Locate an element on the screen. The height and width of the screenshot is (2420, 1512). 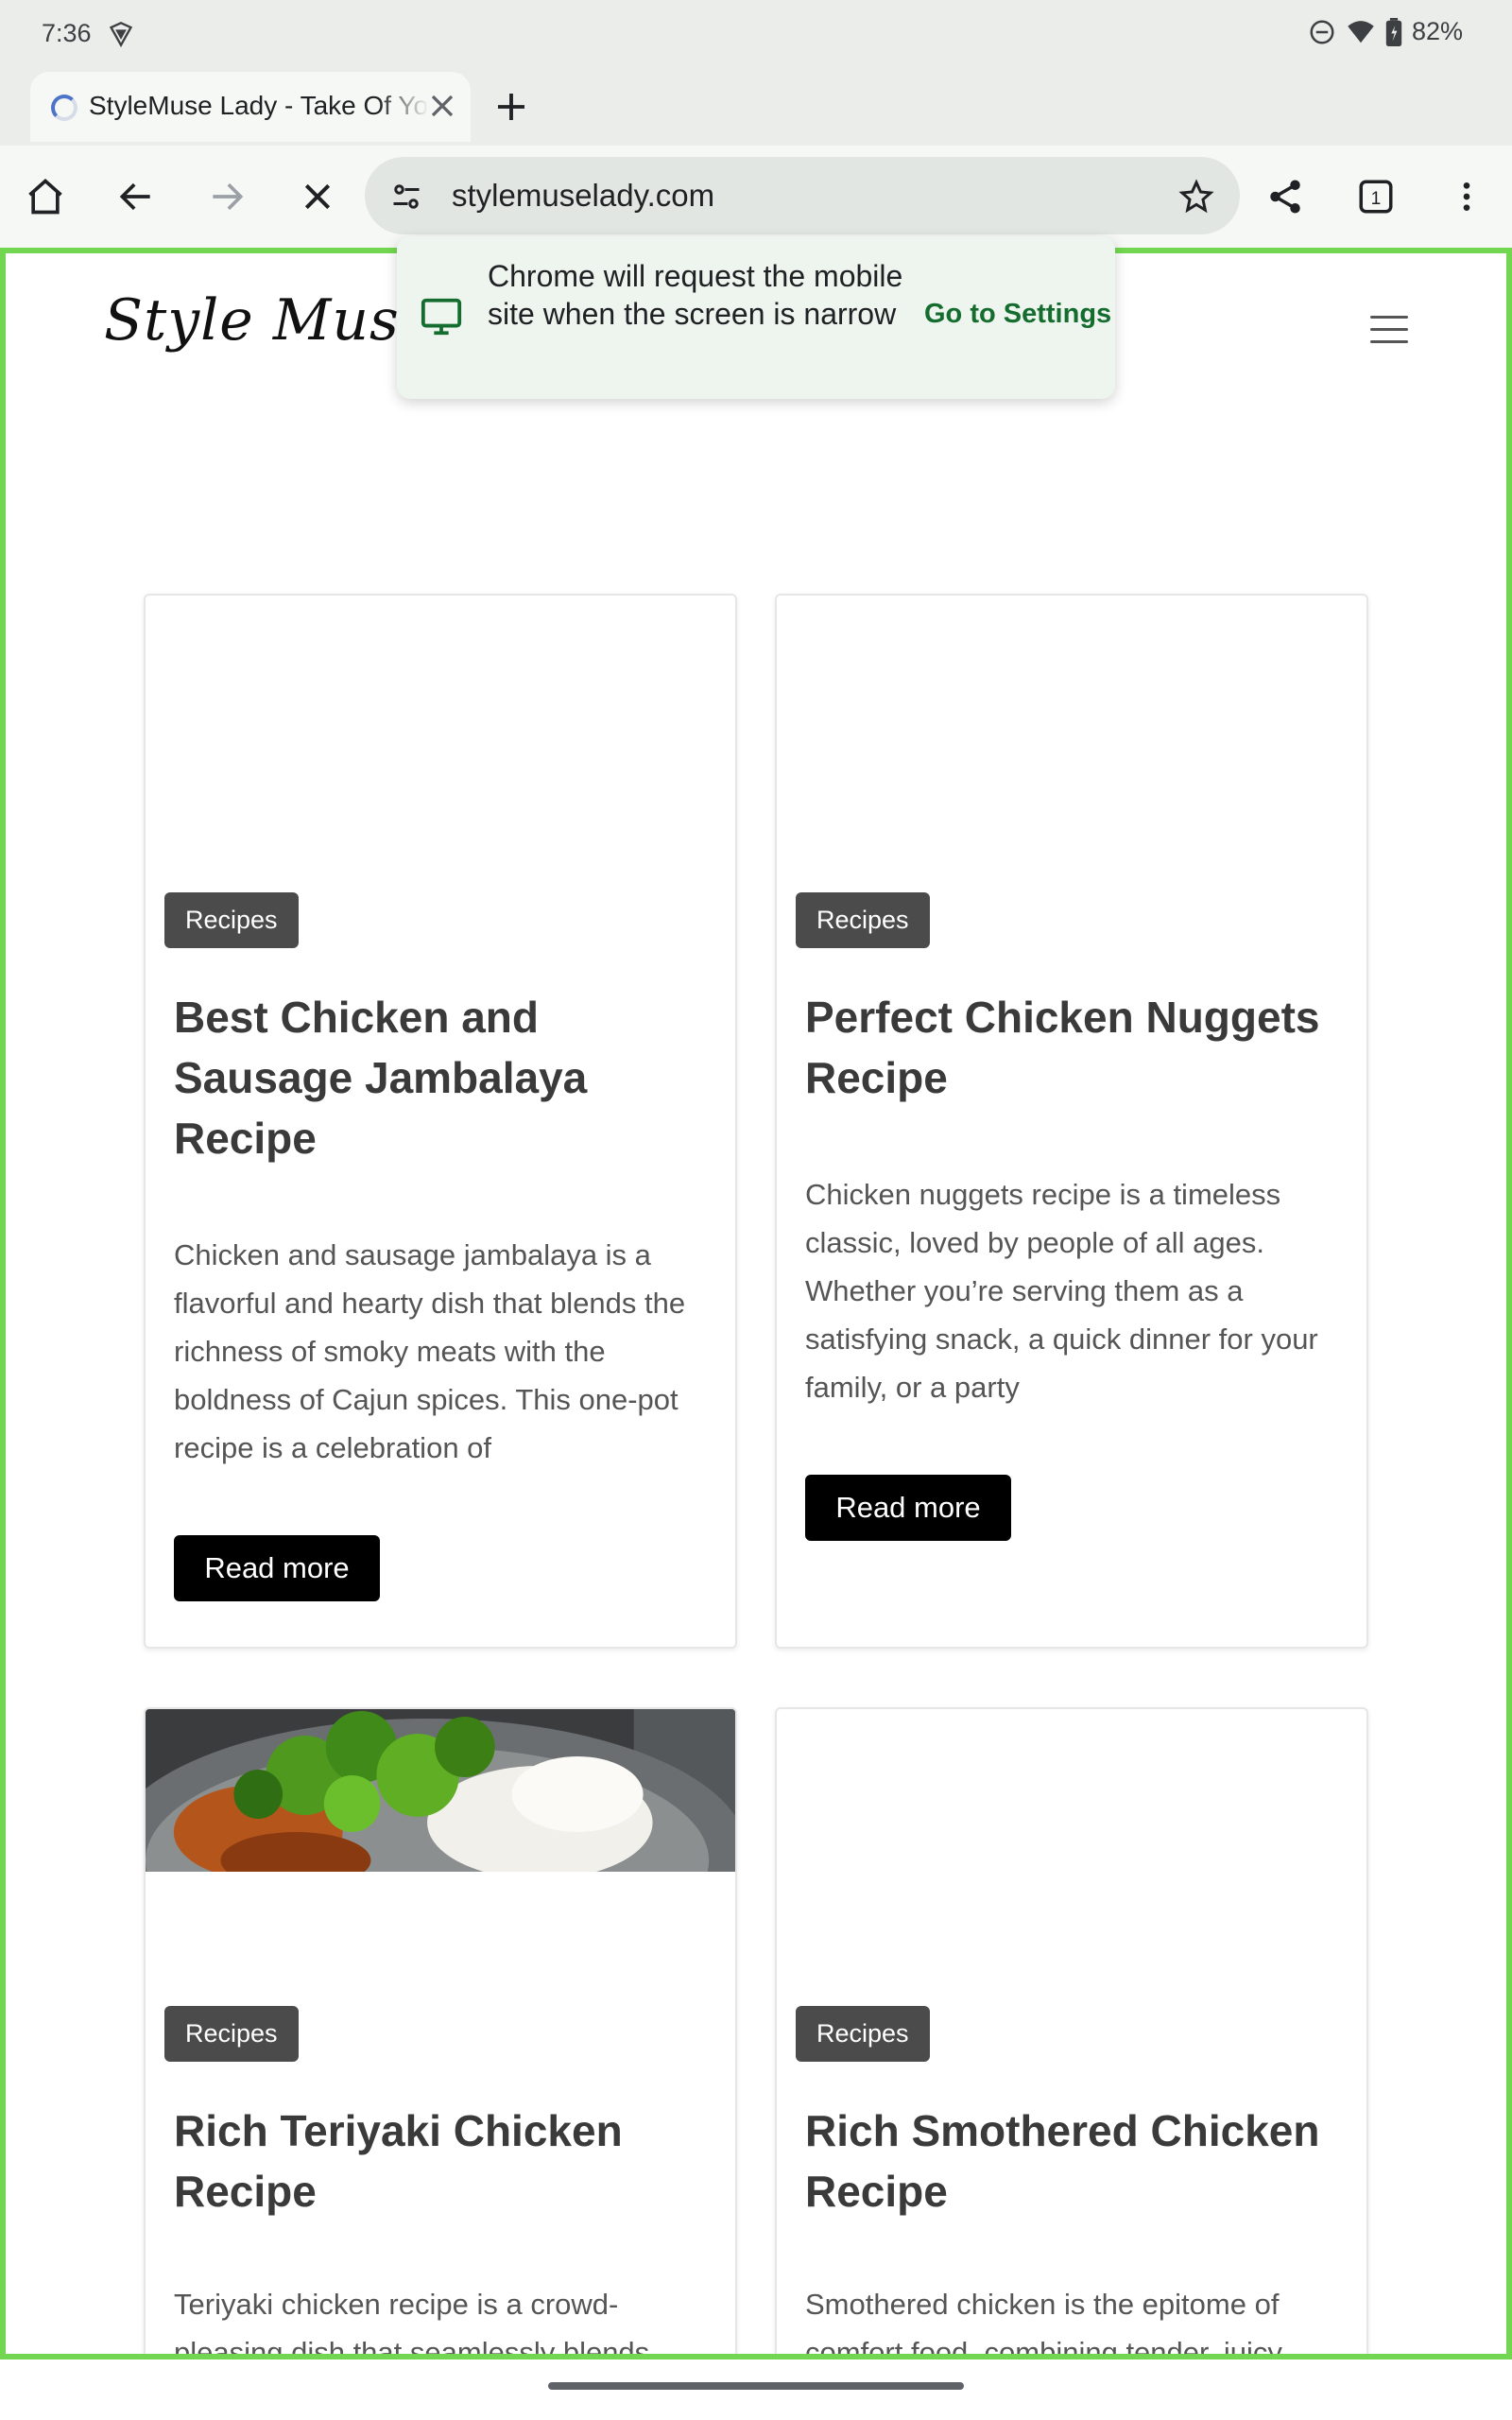
home-button is located at coordinates (45, 196).